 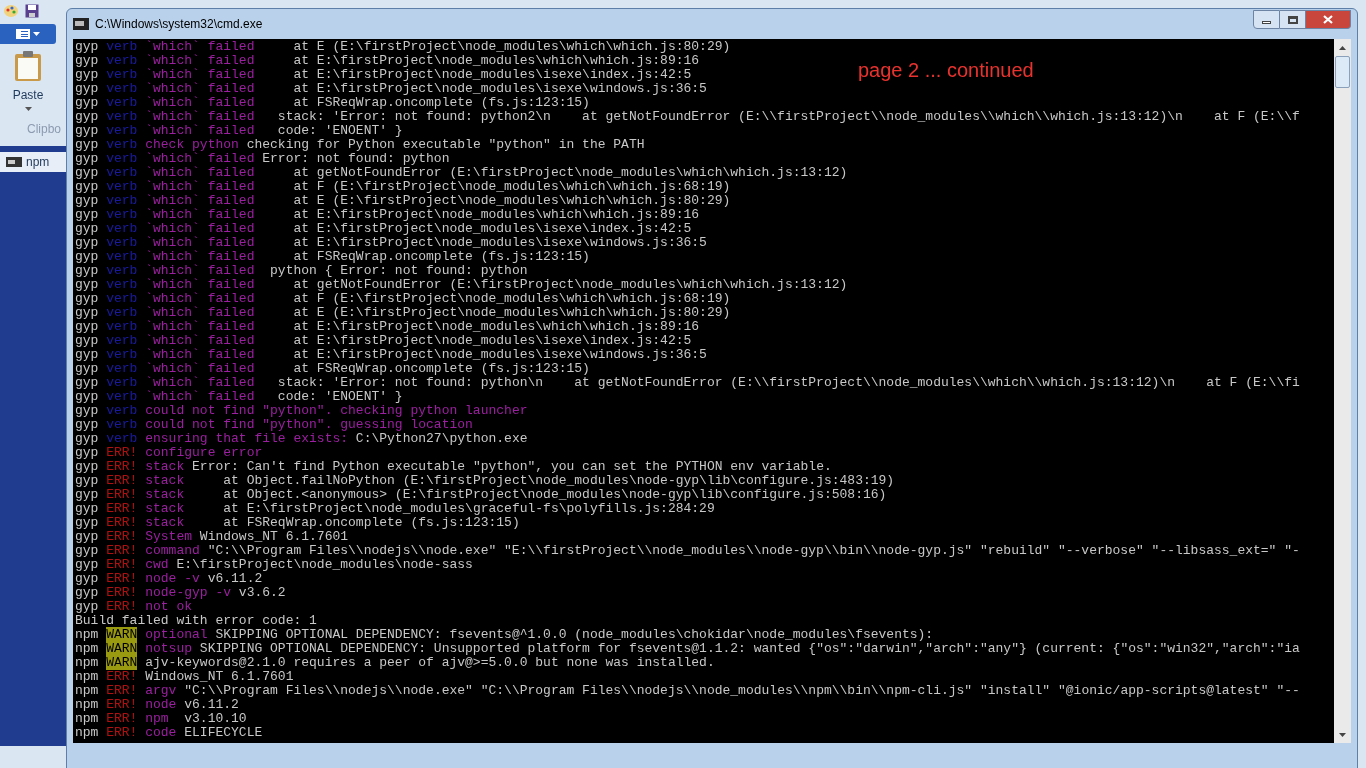 What do you see at coordinates (301, 411) in the screenshot?
I see `console-line: gyp verb could not find "python". checking python launcher` at bounding box center [301, 411].